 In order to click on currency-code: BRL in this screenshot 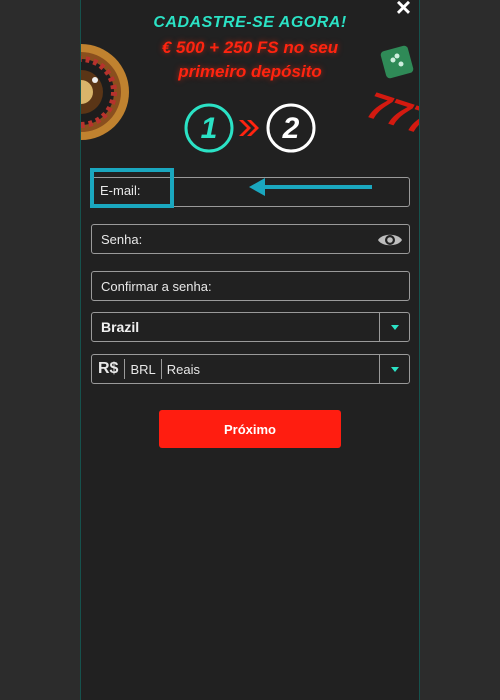, I will do `click(143, 369)`.